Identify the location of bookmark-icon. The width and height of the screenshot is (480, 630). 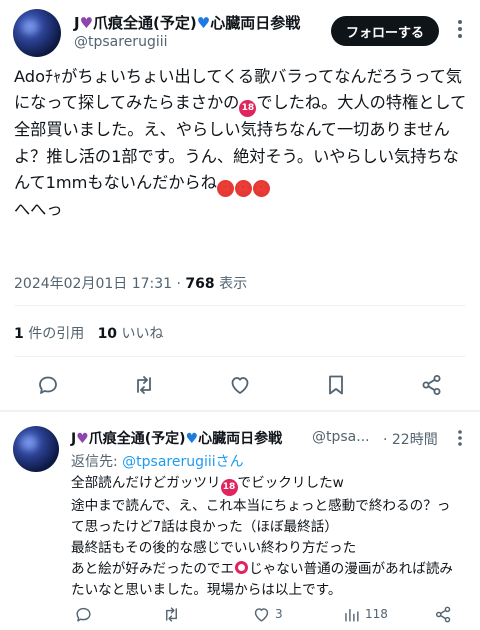
(336, 385).